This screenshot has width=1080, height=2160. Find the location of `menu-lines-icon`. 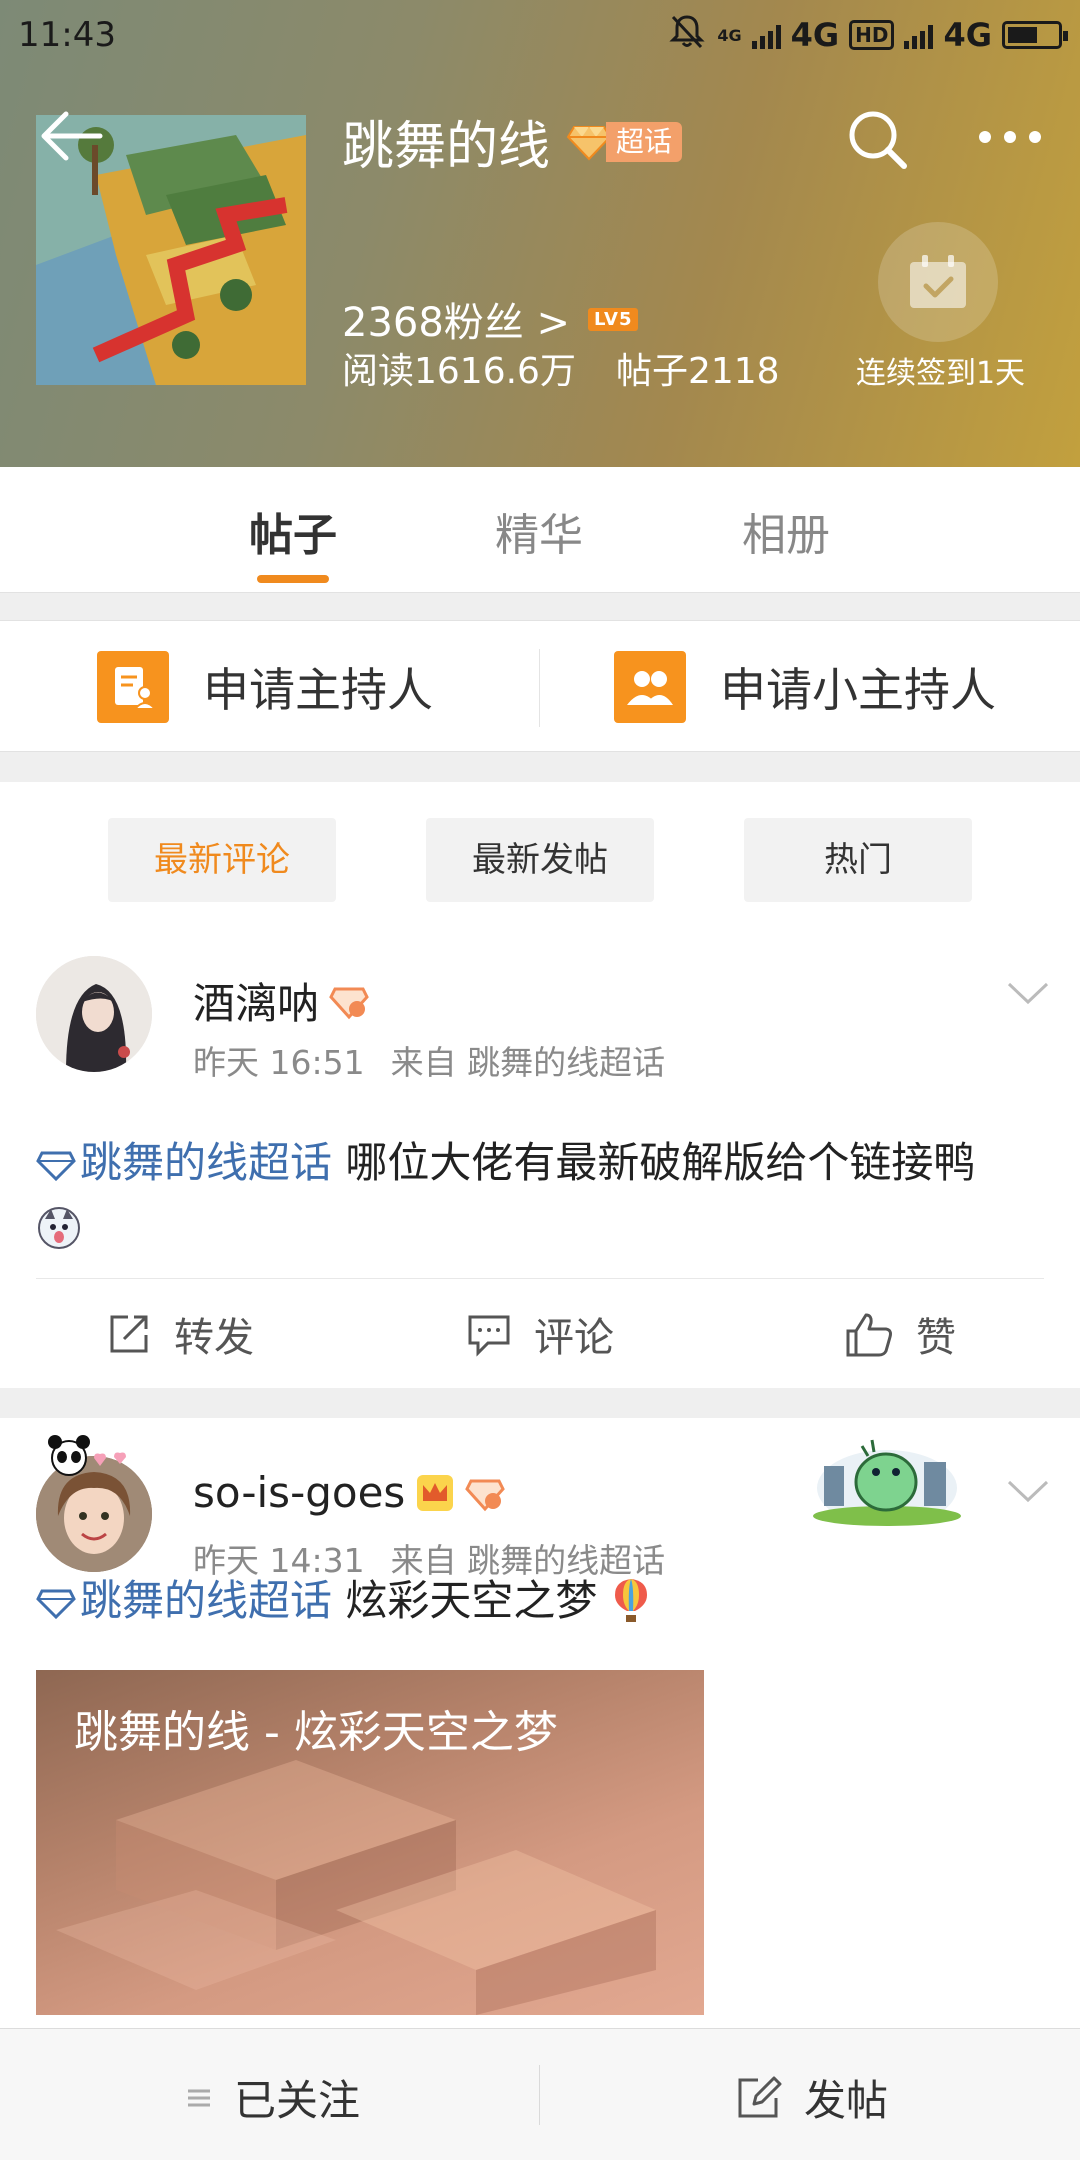

menu-lines-icon is located at coordinates (199, 2097).